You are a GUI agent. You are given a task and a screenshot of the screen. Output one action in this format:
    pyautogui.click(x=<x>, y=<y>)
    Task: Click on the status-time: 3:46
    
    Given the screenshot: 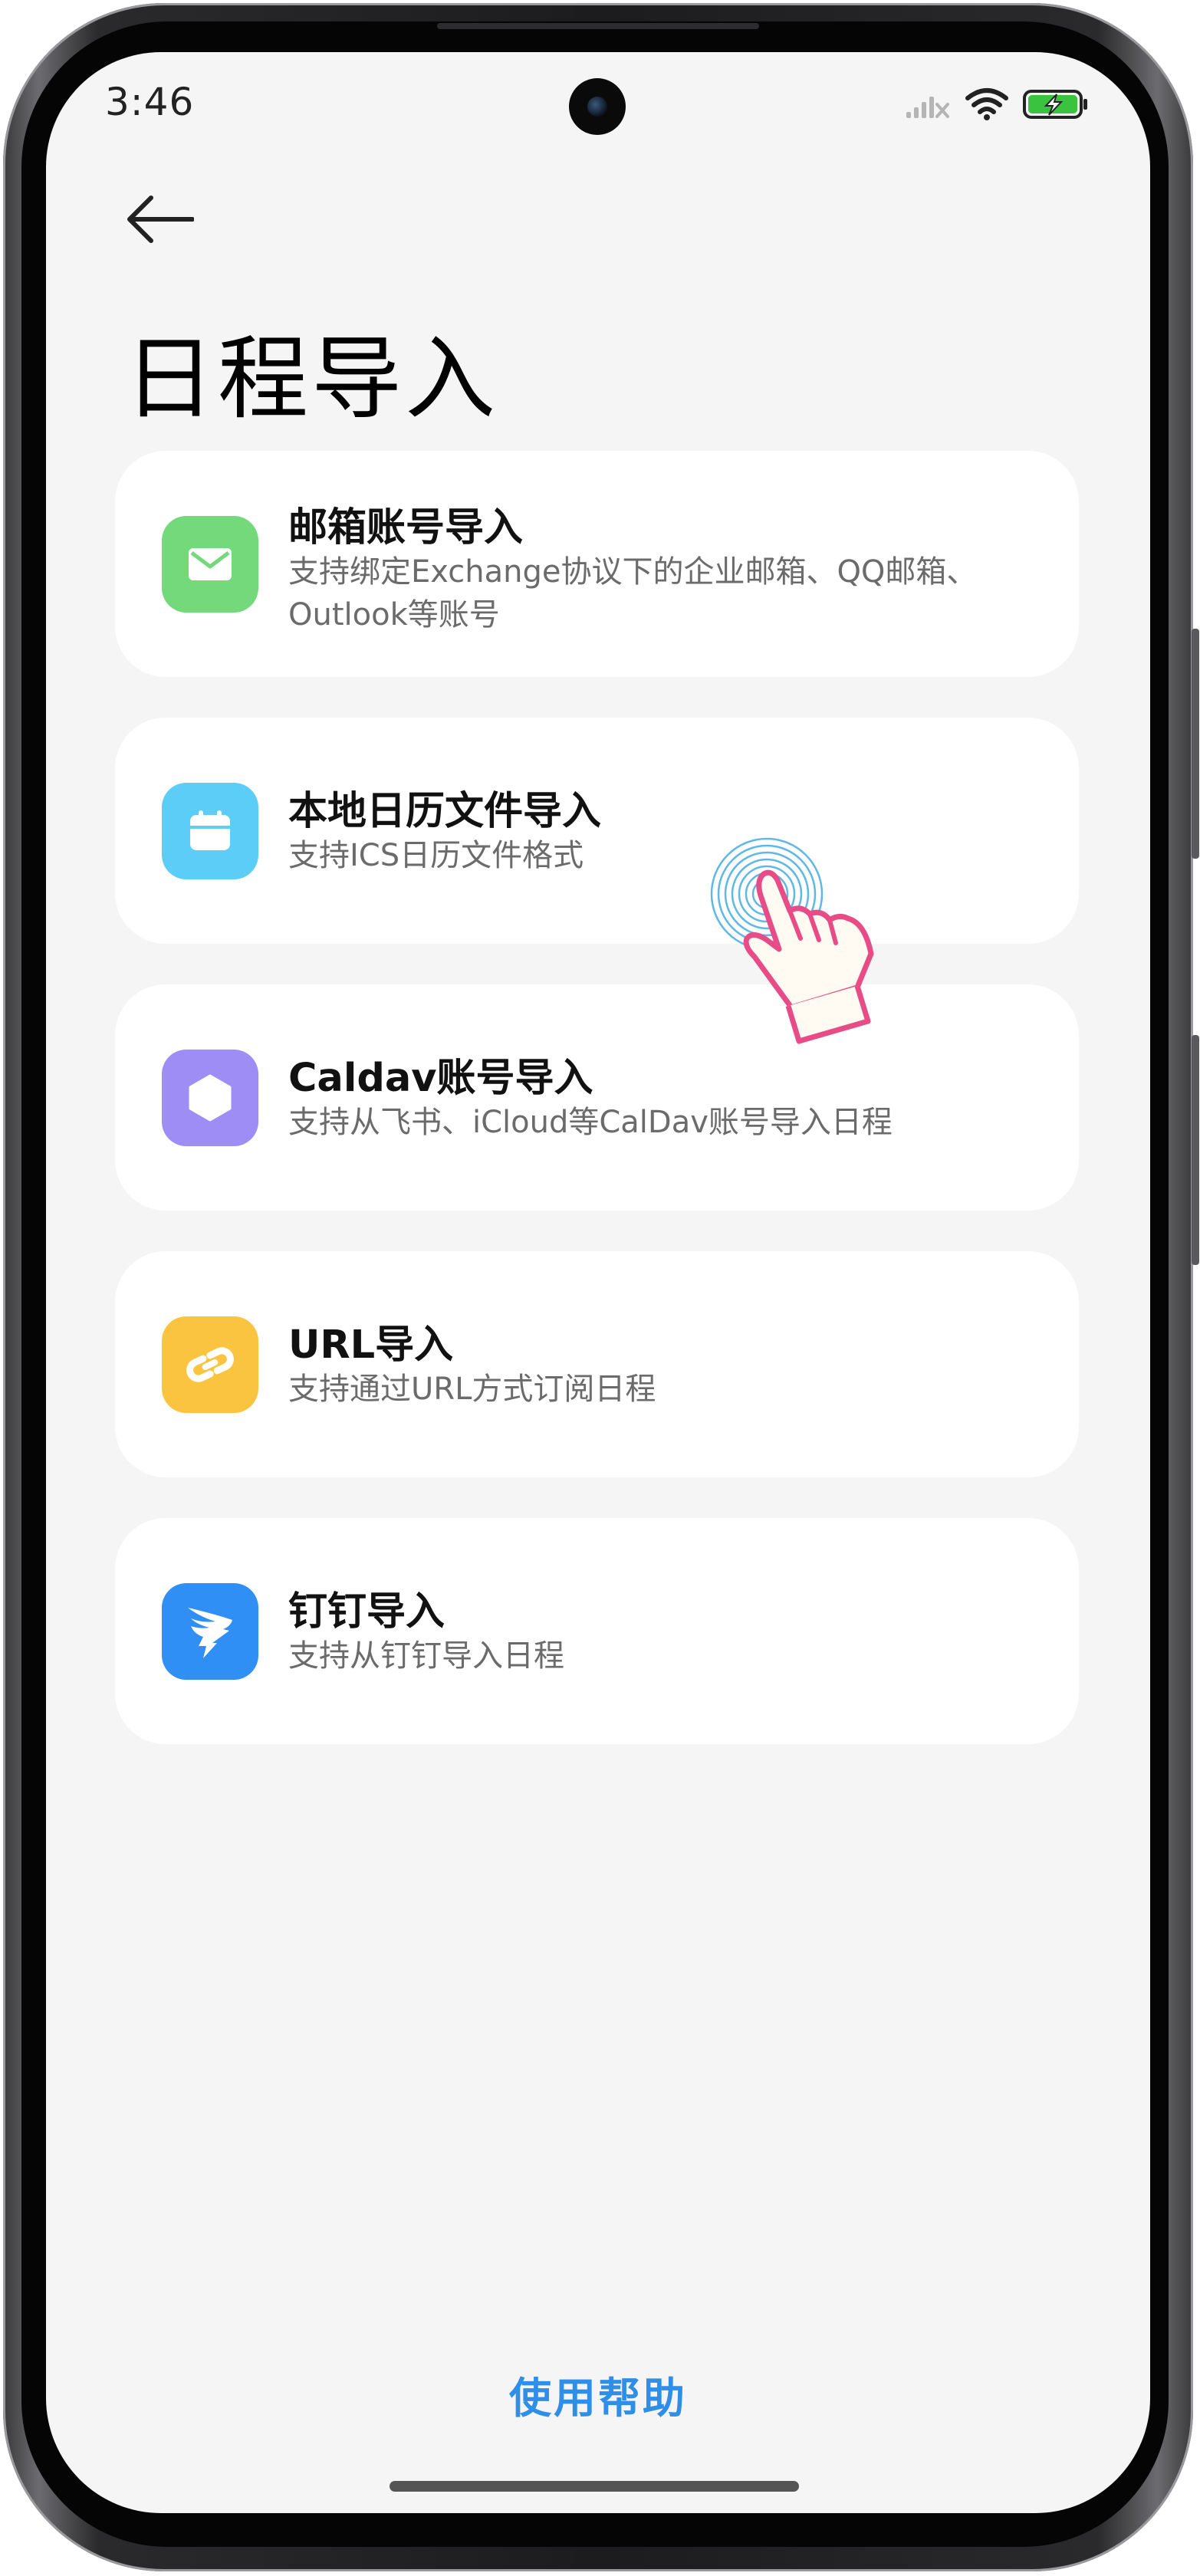 What is the action you would take?
    pyautogui.click(x=150, y=102)
    